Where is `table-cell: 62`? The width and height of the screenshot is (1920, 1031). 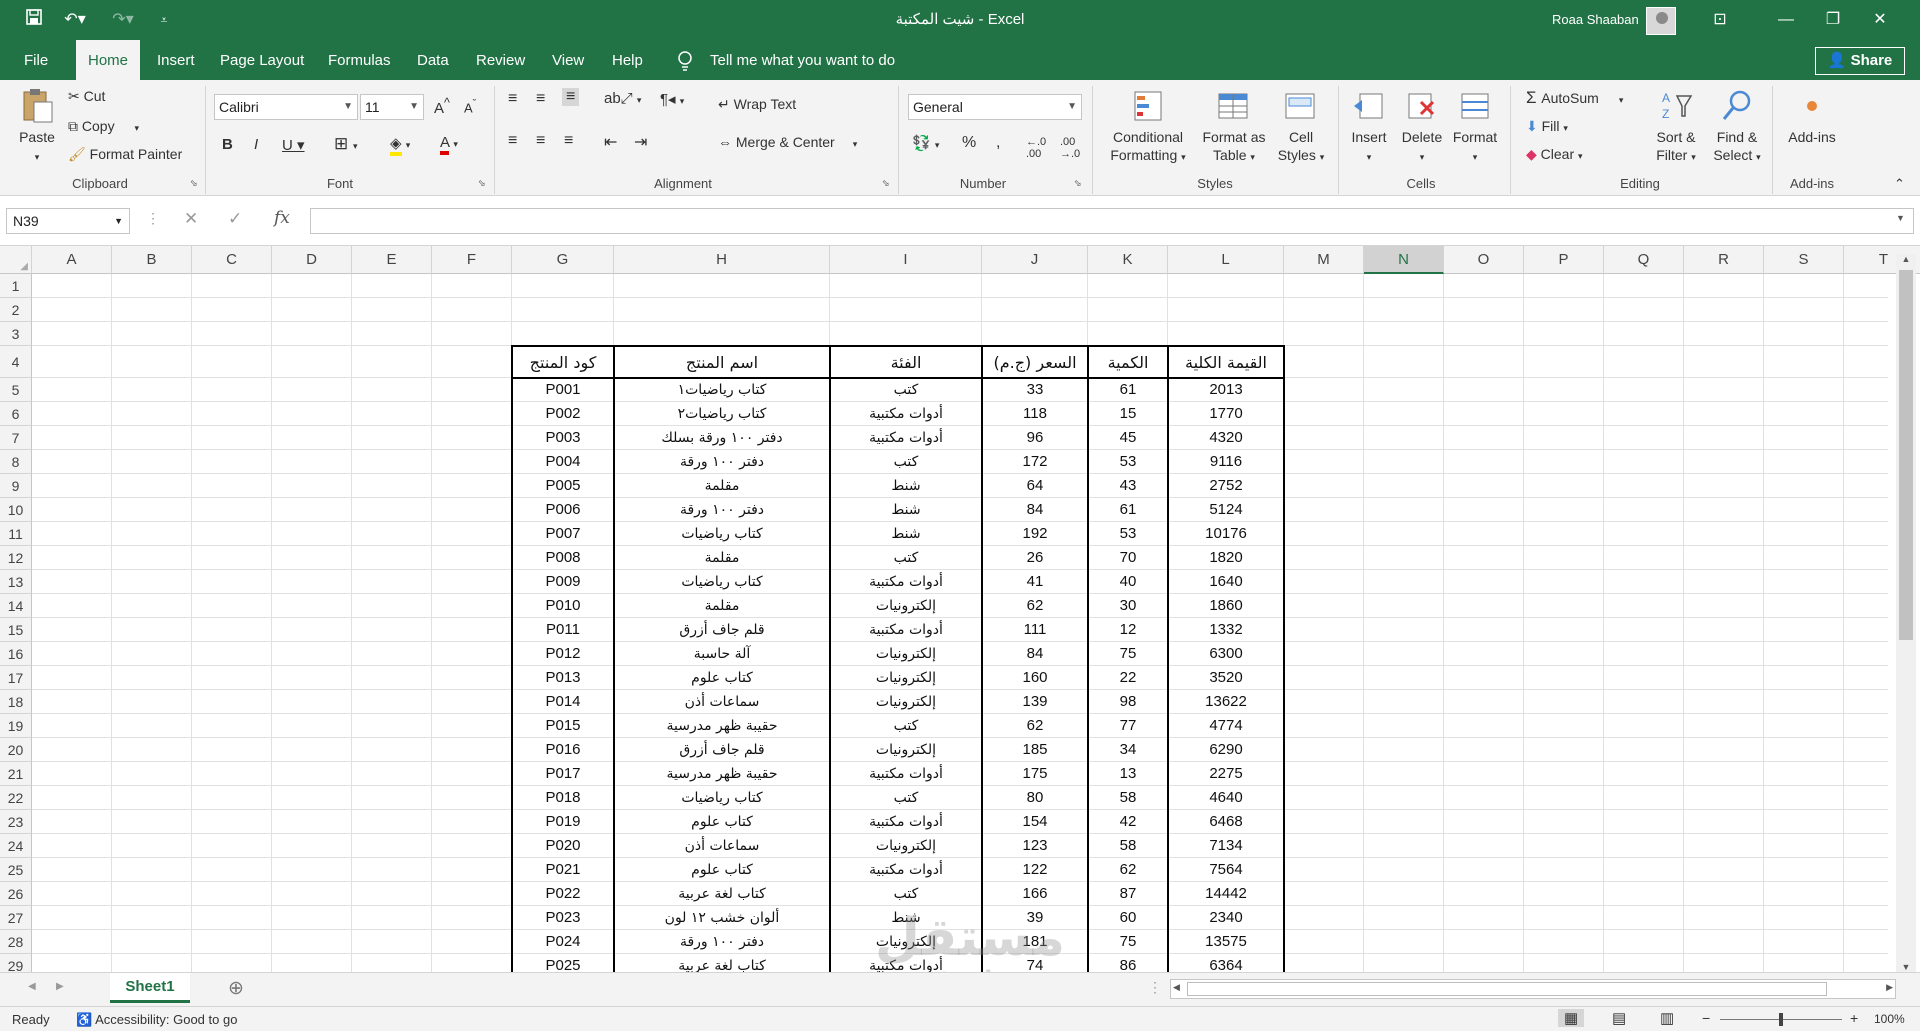
table-cell: 62 is located at coordinates (1035, 726).